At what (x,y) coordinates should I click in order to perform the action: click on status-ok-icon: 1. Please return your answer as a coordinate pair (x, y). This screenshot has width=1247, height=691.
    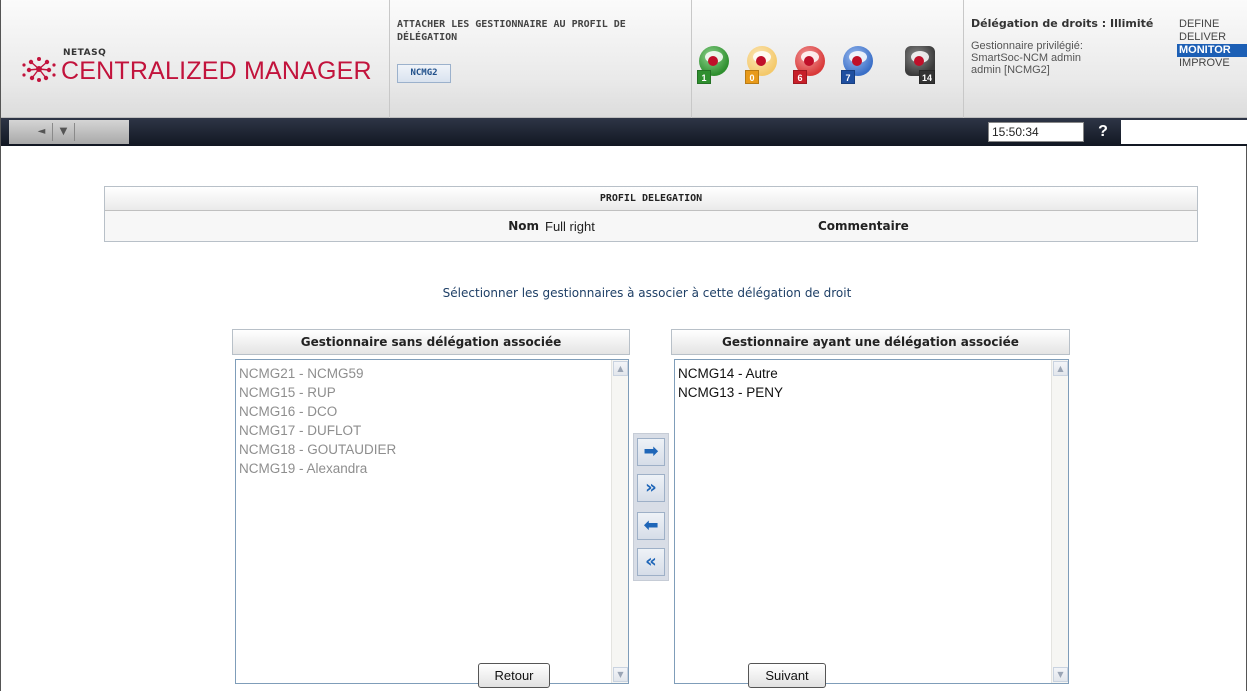
    Looking at the image, I should click on (714, 65).